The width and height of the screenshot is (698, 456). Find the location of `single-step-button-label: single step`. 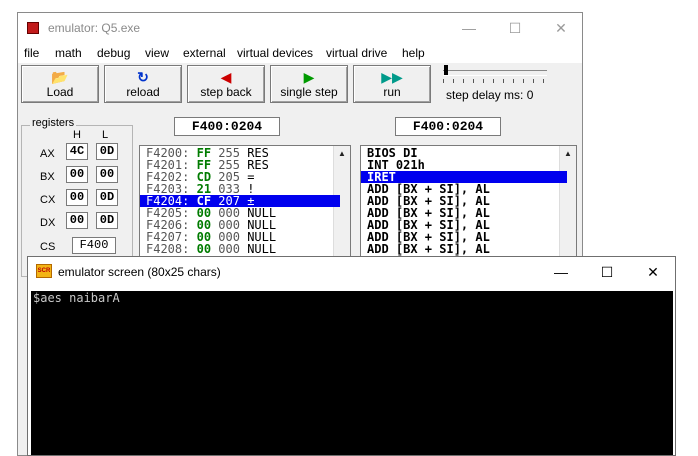

single-step-button-label: single step is located at coordinates (309, 92).